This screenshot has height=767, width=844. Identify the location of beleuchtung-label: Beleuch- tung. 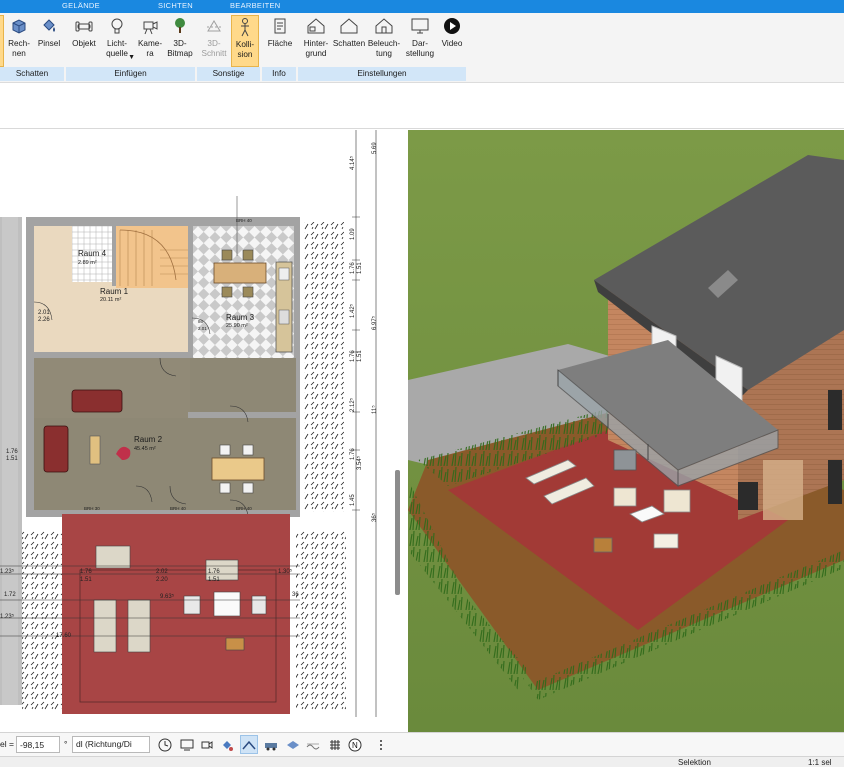
(384, 48).